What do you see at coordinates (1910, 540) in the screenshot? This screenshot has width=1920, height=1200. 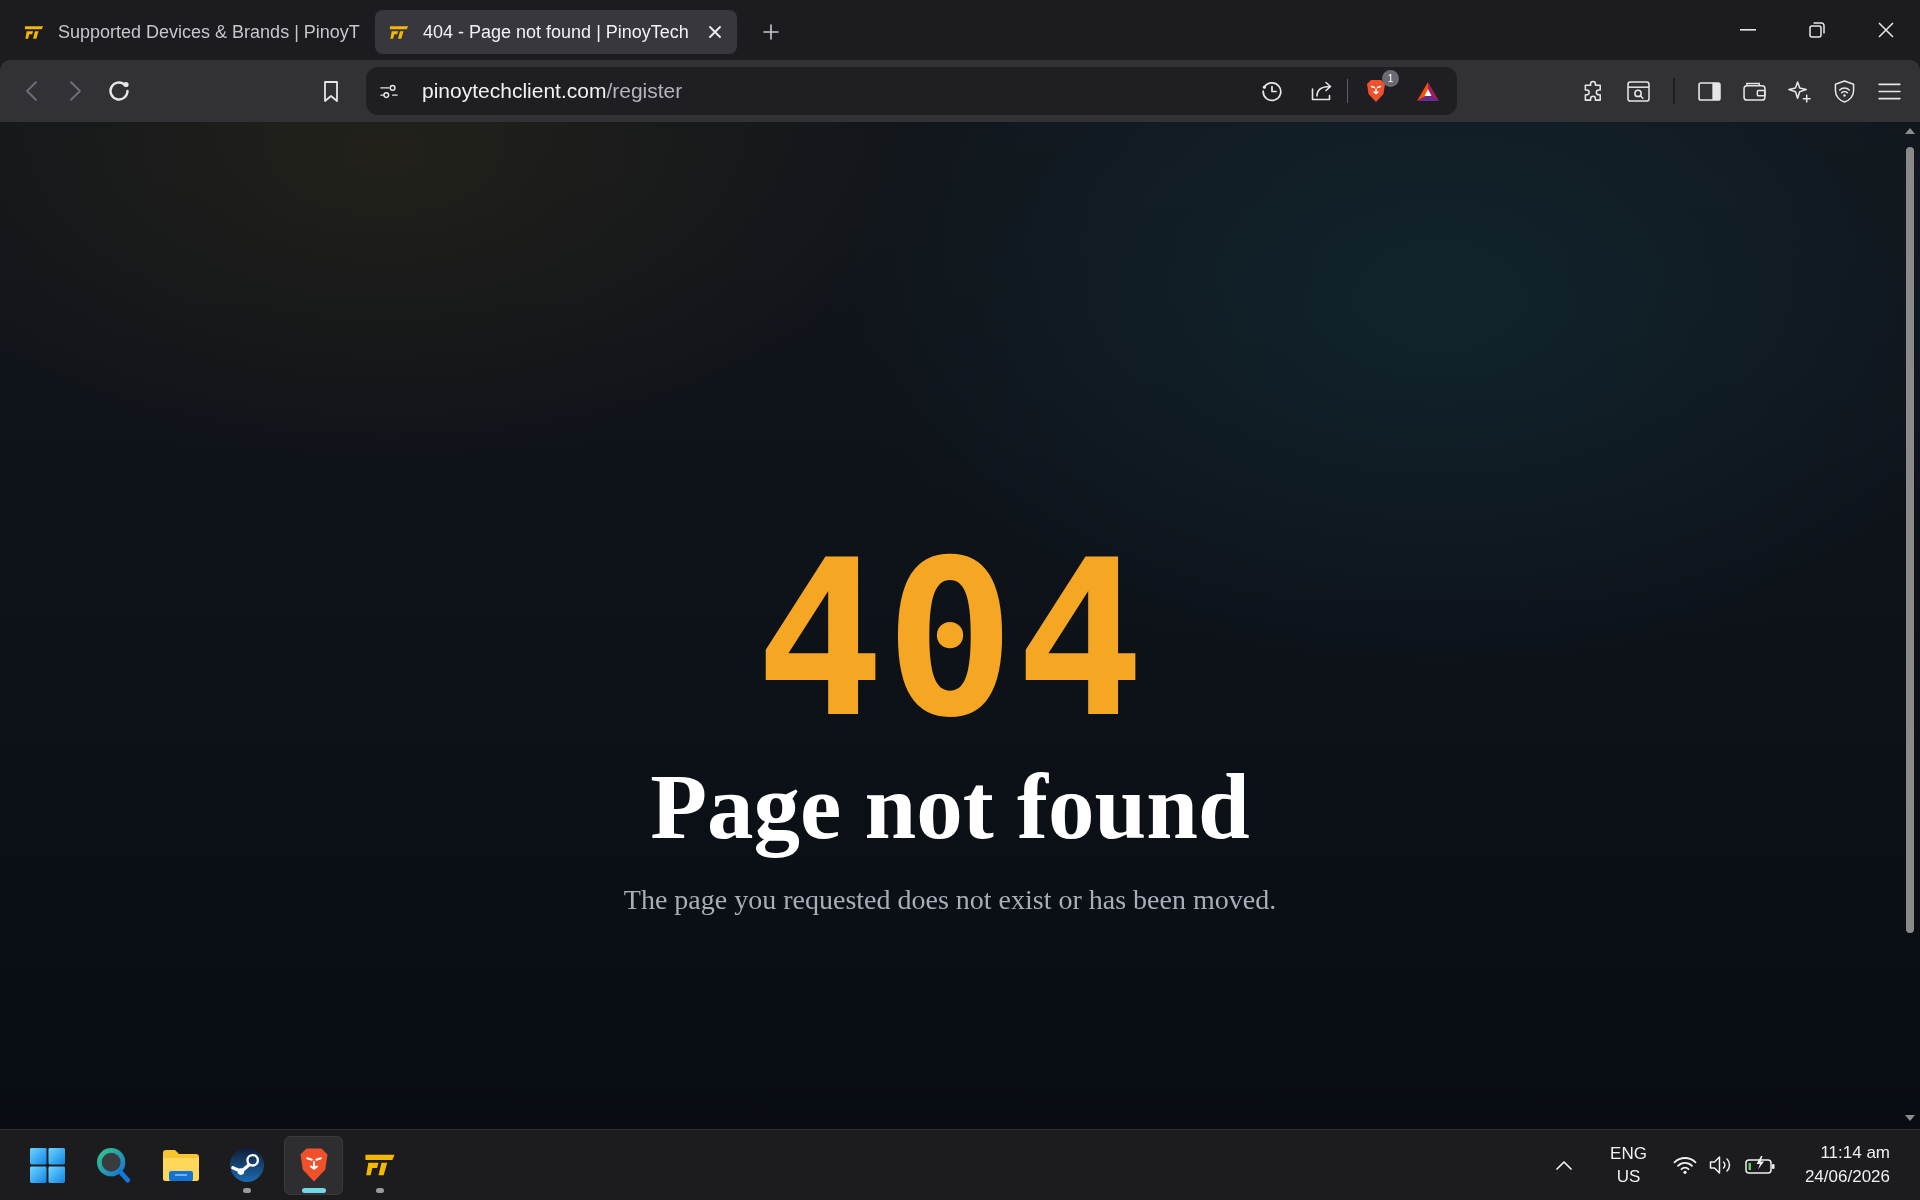 I see `scrollbar-thumb` at bounding box center [1910, 540].